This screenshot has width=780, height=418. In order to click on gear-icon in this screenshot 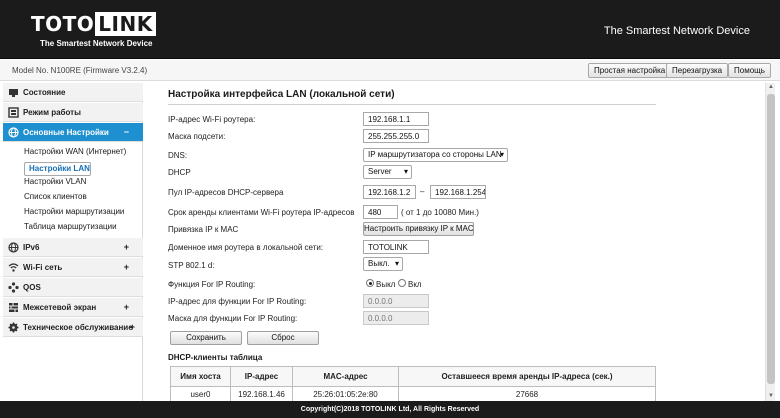, I will do `click(13, 327)`.